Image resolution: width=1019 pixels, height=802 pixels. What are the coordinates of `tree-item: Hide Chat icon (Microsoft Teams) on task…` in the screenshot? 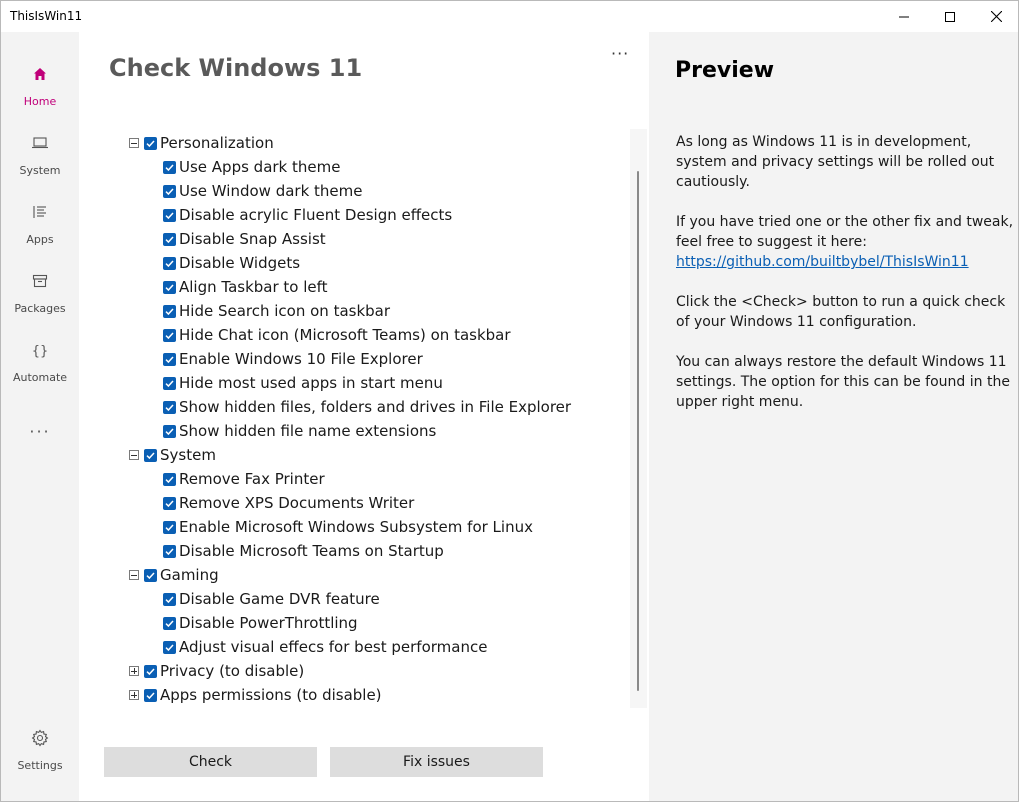 It's located at (379, 335).